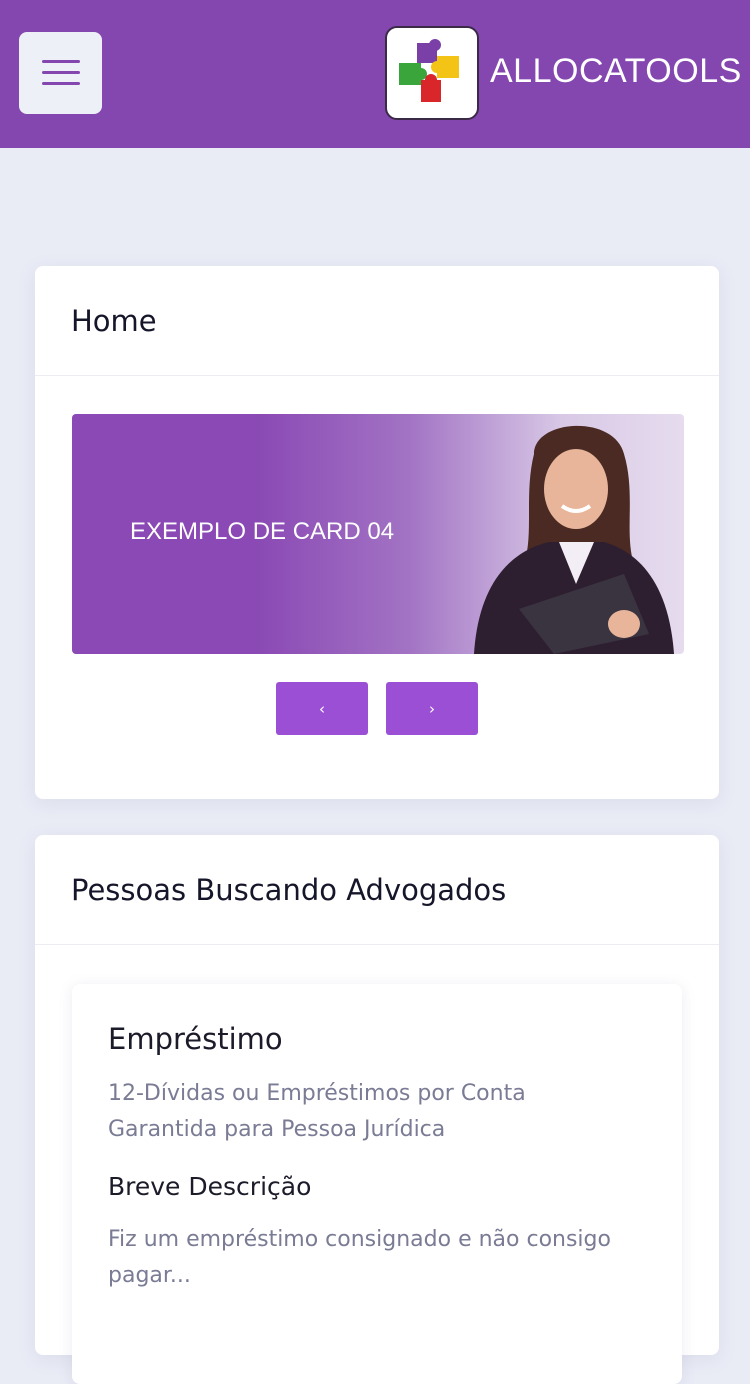 This screenshot has height=1384, width=750. What do you see at coordinates (195, 1039) in the screenshot?
I see `request-title: Empréstimo` at bounding box center [195, 1039].